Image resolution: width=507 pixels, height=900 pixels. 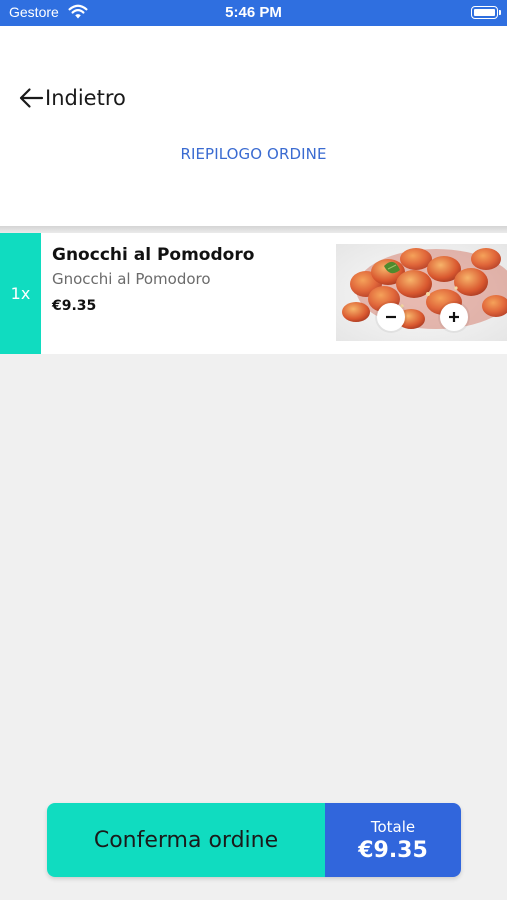 I want to click on header-divider, so click(x=253, y=229).